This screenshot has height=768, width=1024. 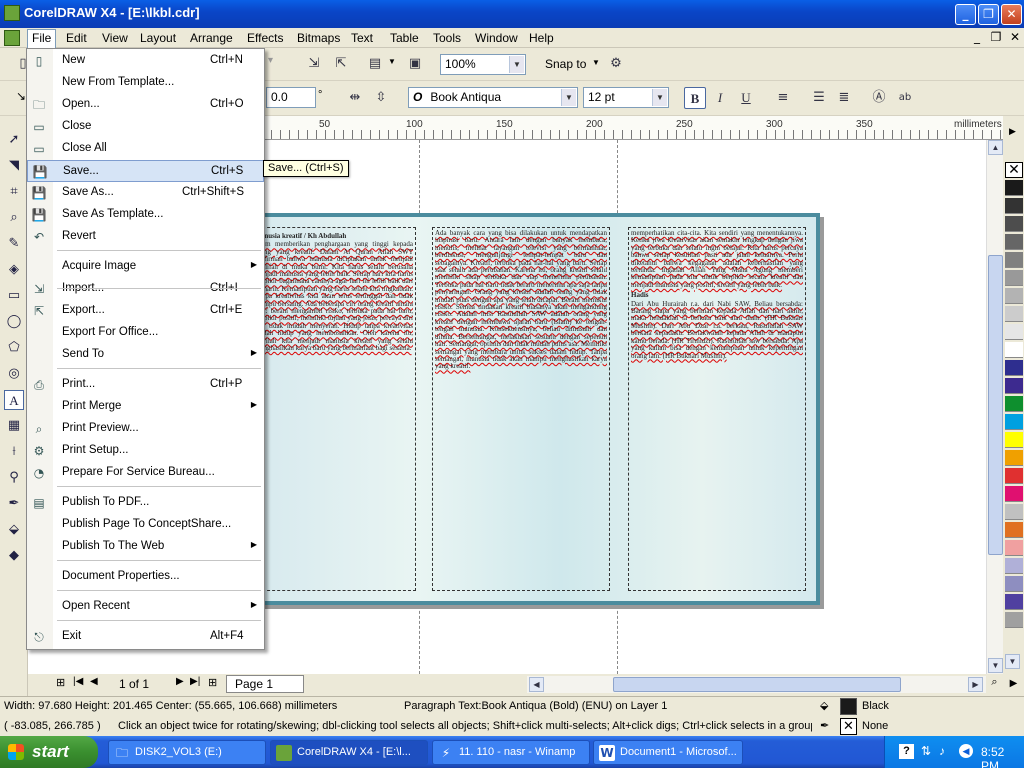 I want to click on menu-file: File, so click(x=42, y=38).